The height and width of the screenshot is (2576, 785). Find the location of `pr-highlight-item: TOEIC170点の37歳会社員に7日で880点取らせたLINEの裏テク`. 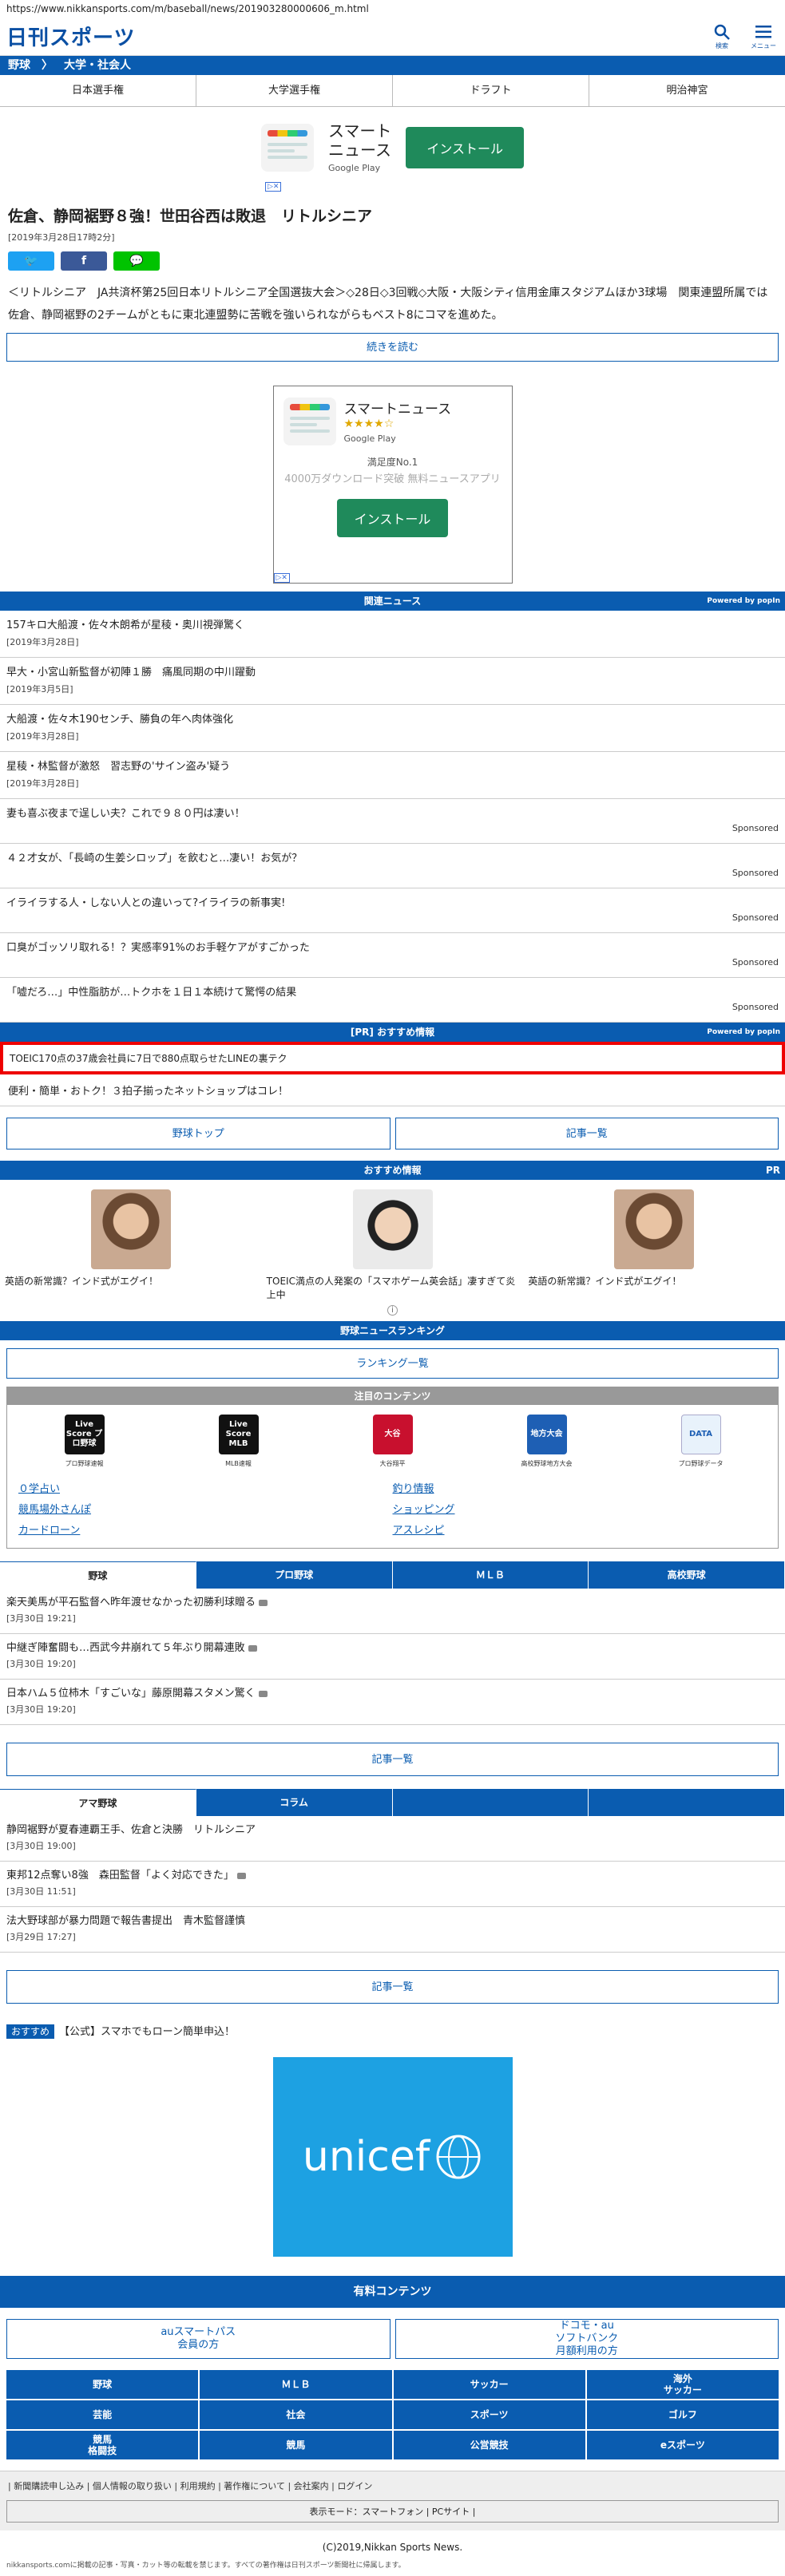

pr-highlight-item: TOEIC170点の37歳会社員に7日で880点取らせたLINEの裏テク is located at coordinates (392, 1058).